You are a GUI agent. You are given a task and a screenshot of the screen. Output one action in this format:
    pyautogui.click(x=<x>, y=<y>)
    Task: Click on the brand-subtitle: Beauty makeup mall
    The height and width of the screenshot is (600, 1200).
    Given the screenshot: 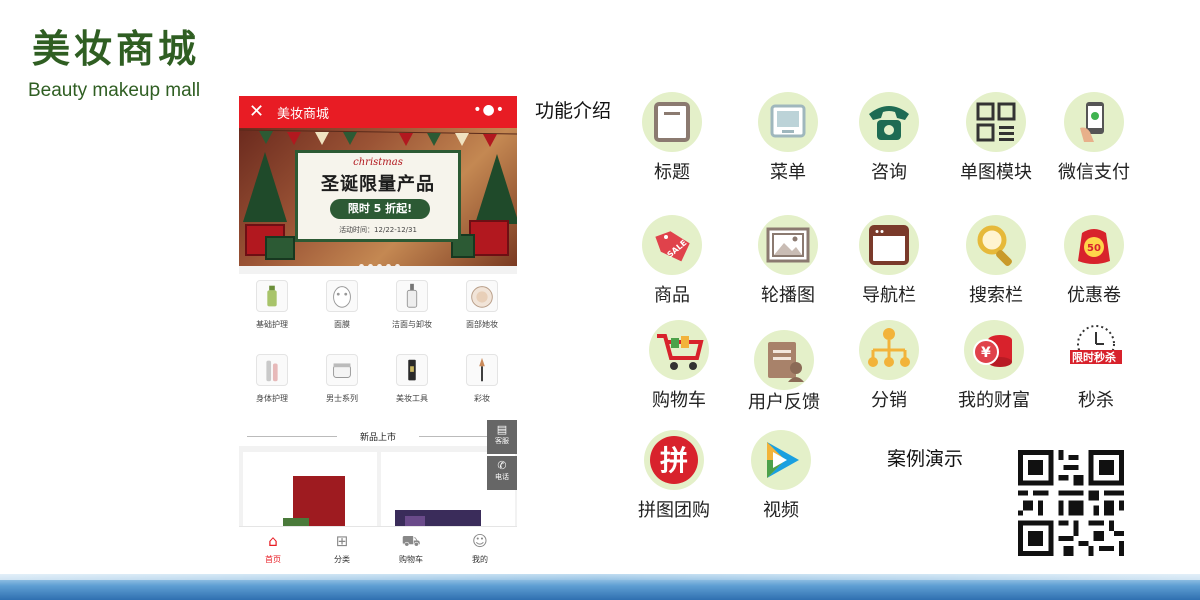 What is the action you would take?
    pyautogui.click(x=114, y=90)
    